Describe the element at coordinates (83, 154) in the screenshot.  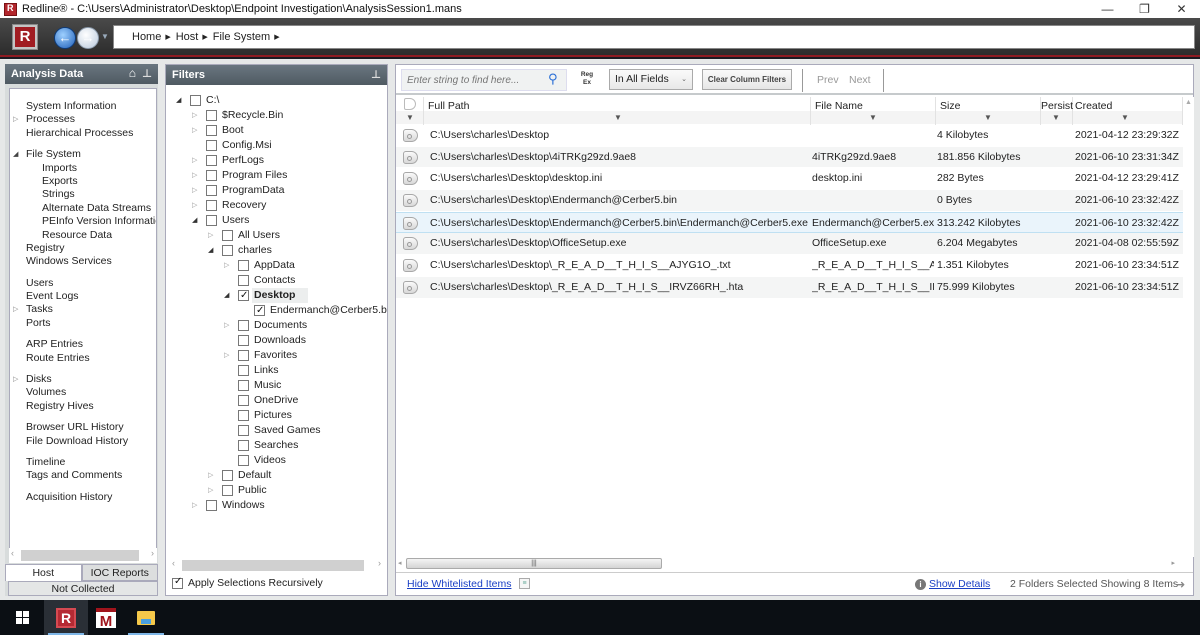
I see `nav-item: ◢ File System` at that location.